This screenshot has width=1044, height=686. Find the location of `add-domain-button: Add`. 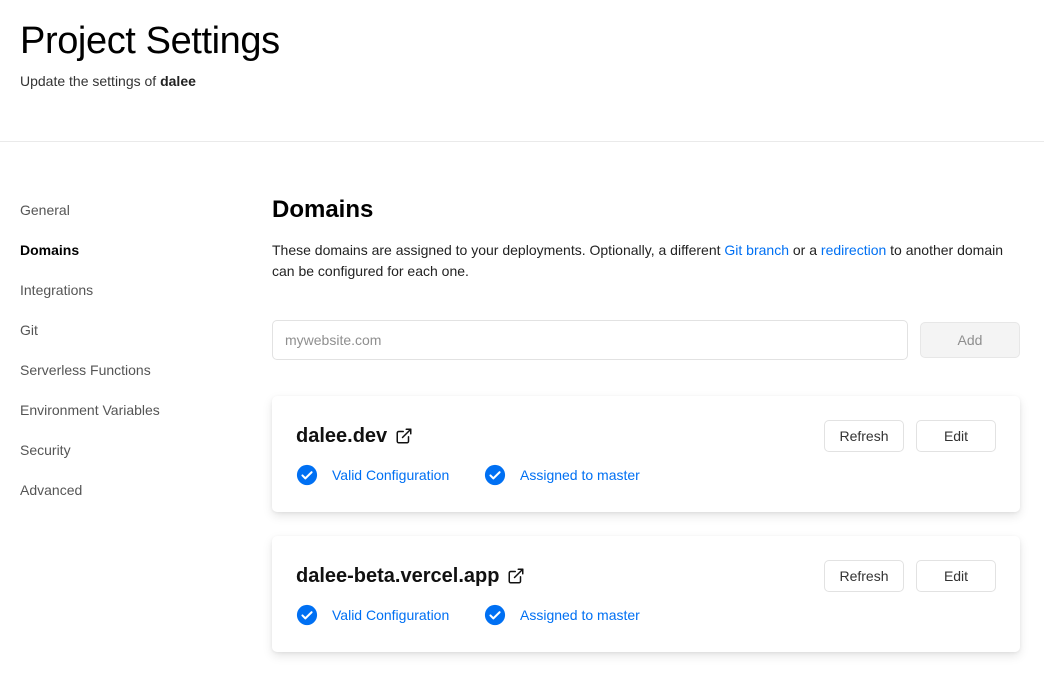

add-domain-button: Add is located at coordinates (970, 340).